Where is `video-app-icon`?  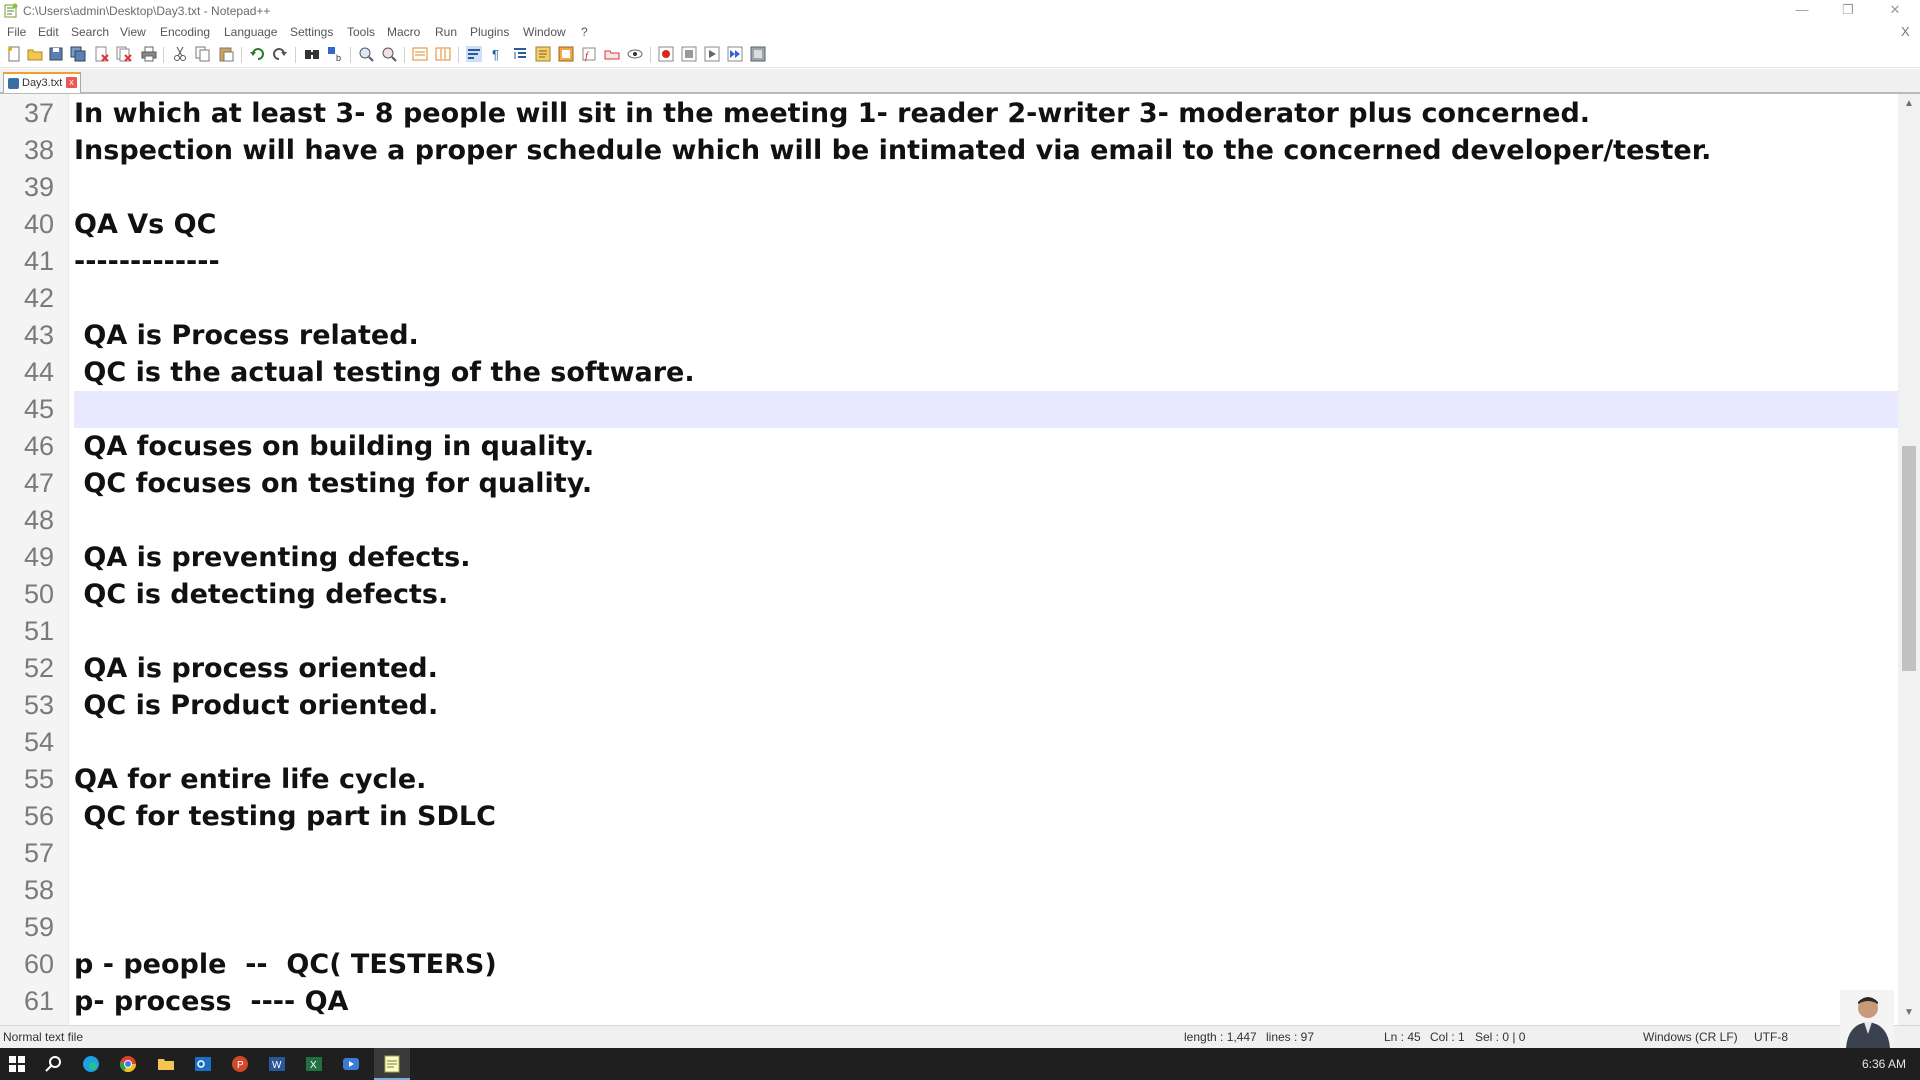 video-app-icon is located at coordinates (351, 1064).